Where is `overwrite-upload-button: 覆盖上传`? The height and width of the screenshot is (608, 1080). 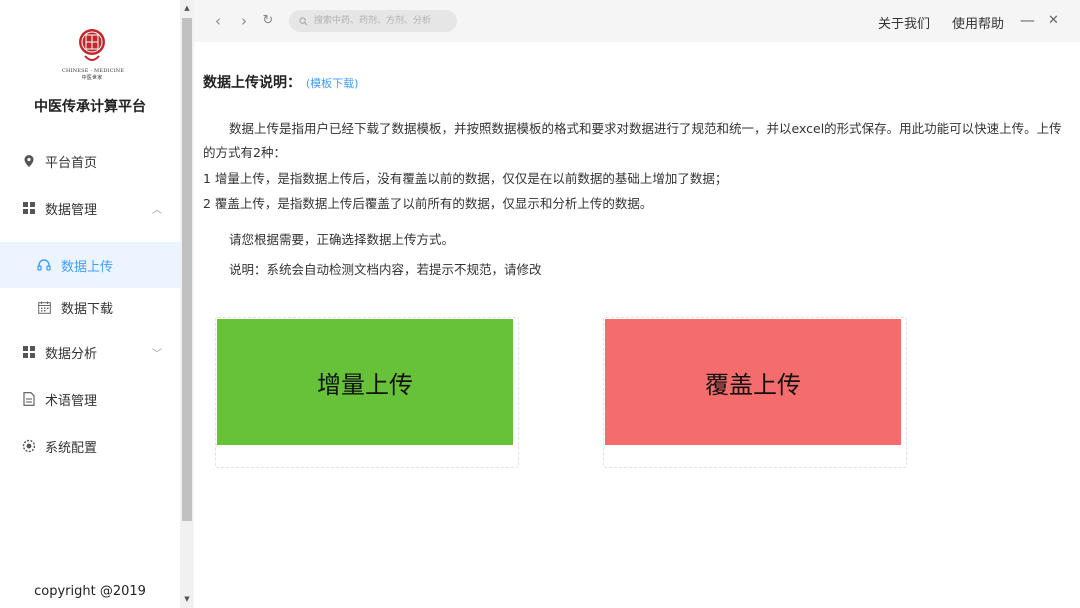 overwrite-upload-button: 覆盖上传 is located at coordinates (753, 382).